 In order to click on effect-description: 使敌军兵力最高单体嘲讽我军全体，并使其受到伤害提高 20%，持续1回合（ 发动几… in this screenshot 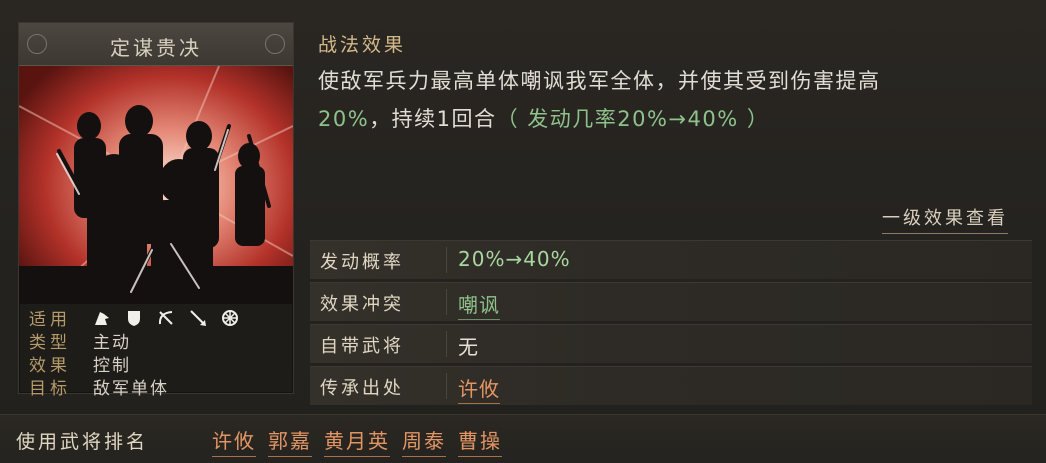, I will do `click(668, 100)`.